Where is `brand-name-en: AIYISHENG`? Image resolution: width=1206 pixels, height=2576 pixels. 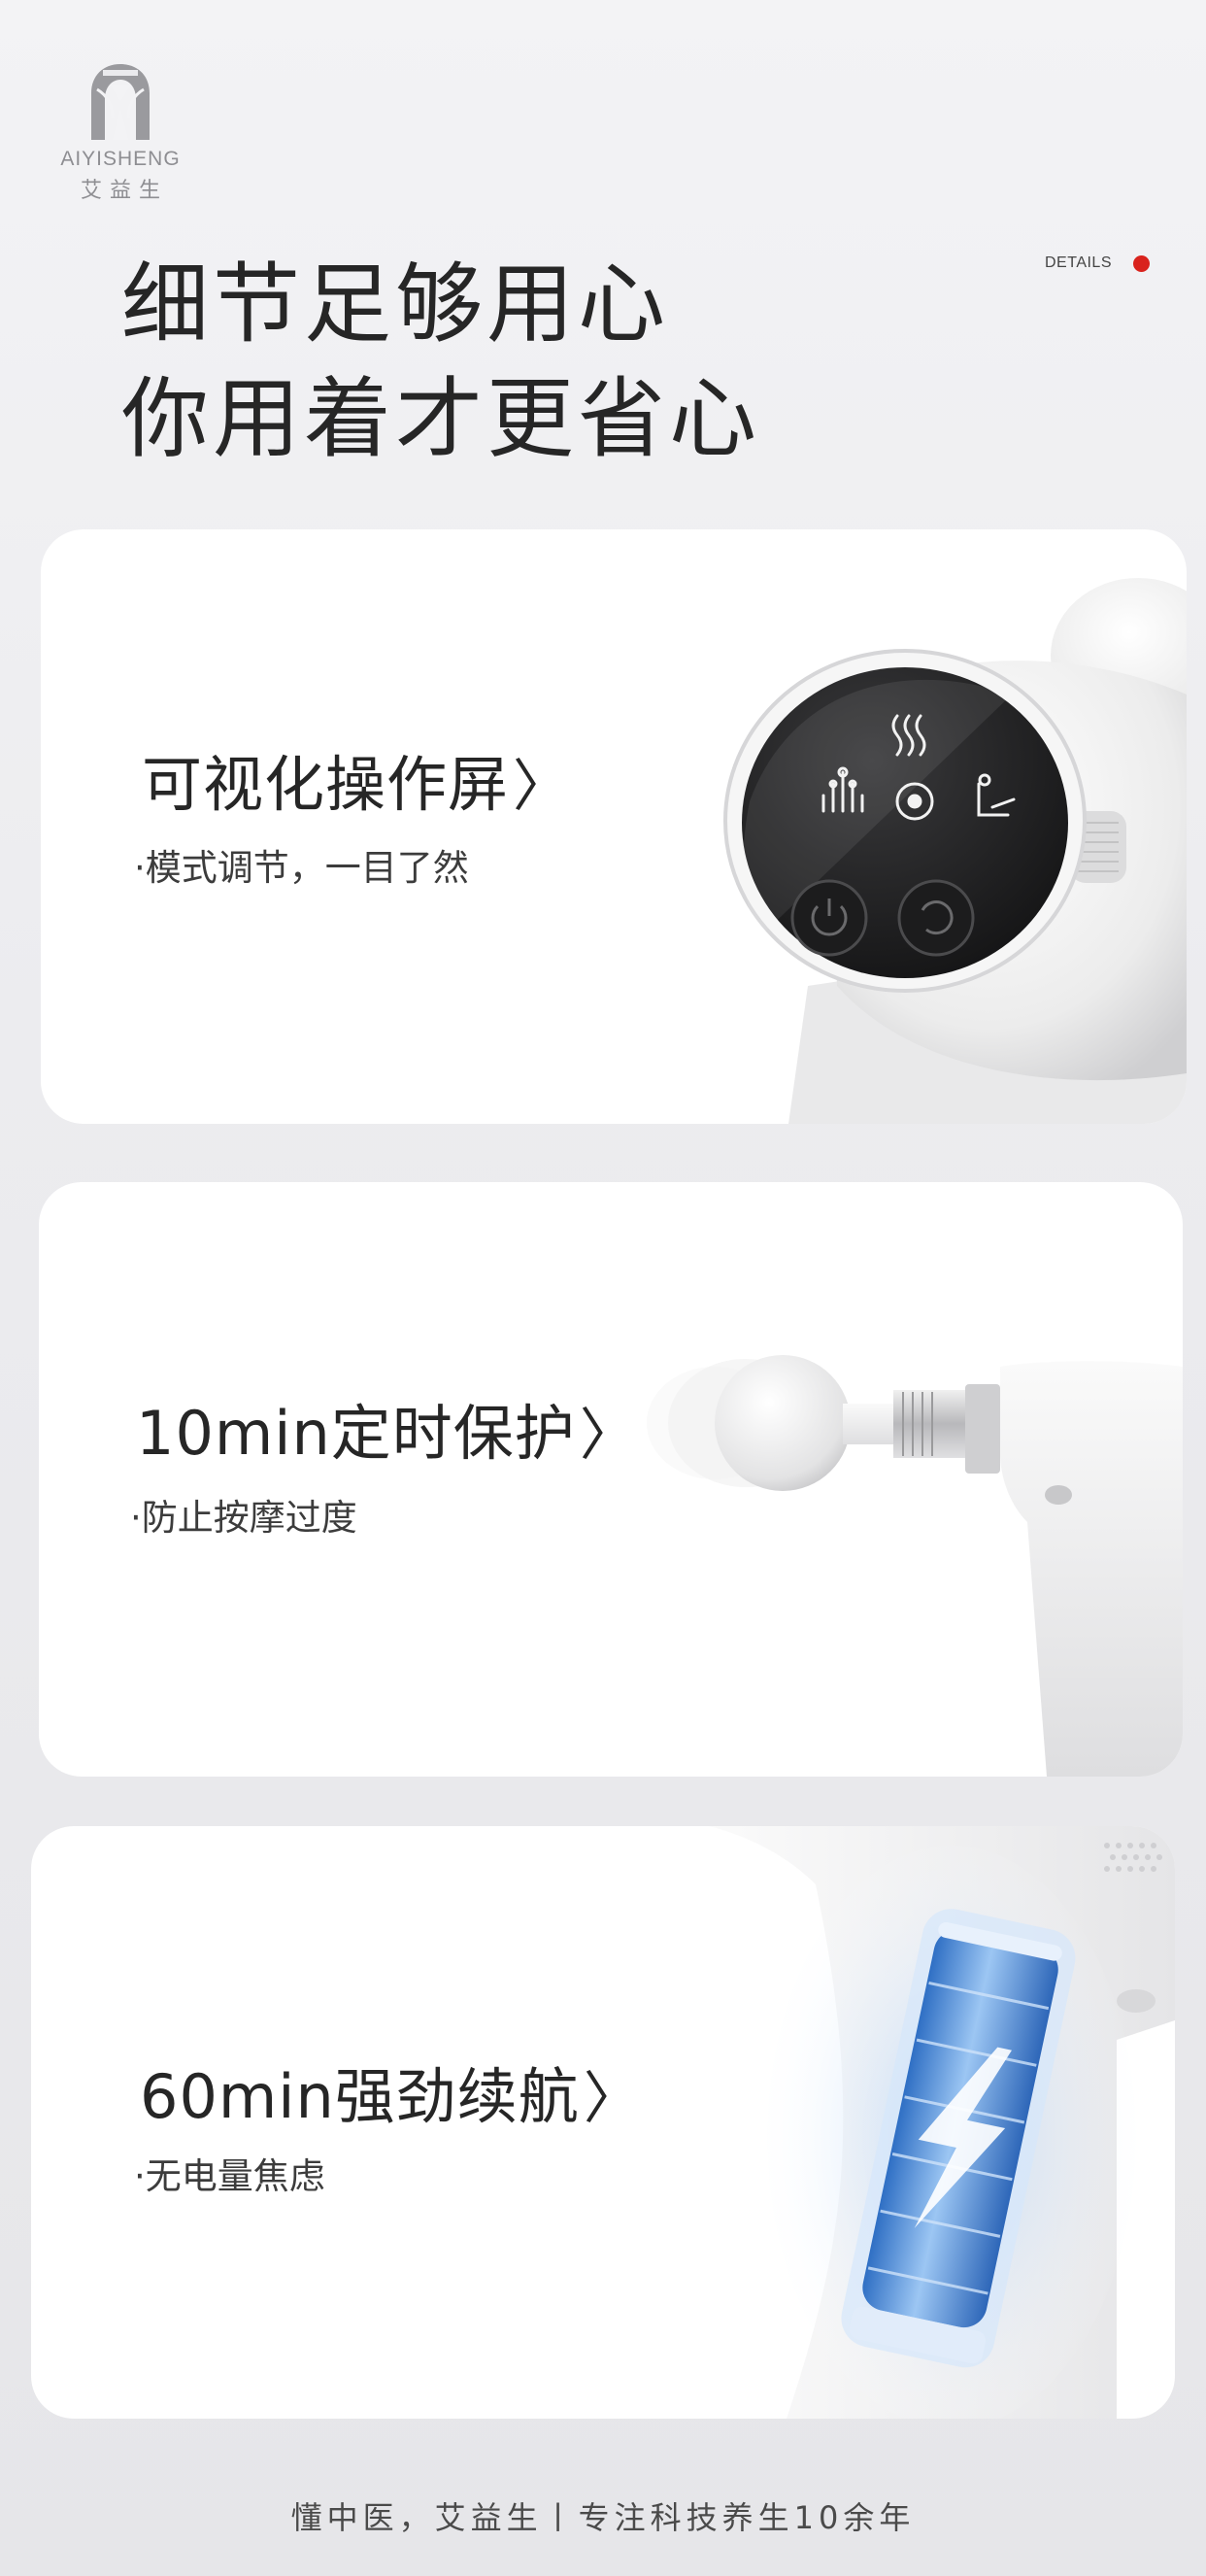 brand-name-en: AIYISHENG is located at coordinates (121, 159).